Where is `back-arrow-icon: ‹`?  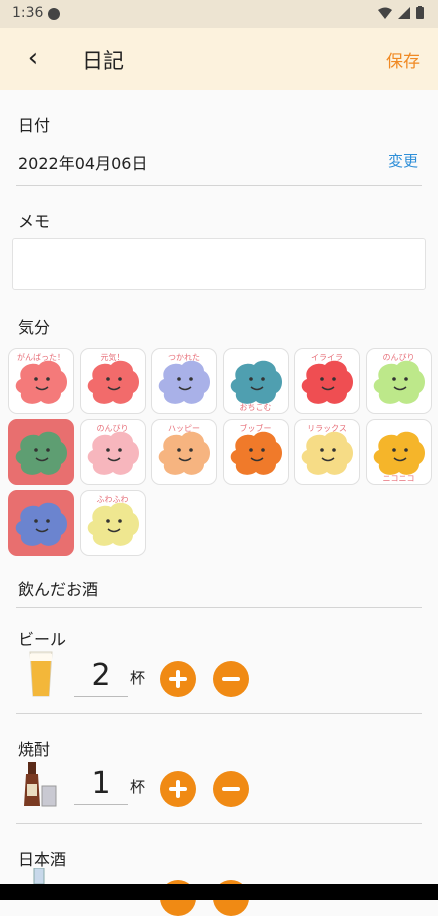 back-arrow-icon: ‹ is located at coordinates (33, 59).